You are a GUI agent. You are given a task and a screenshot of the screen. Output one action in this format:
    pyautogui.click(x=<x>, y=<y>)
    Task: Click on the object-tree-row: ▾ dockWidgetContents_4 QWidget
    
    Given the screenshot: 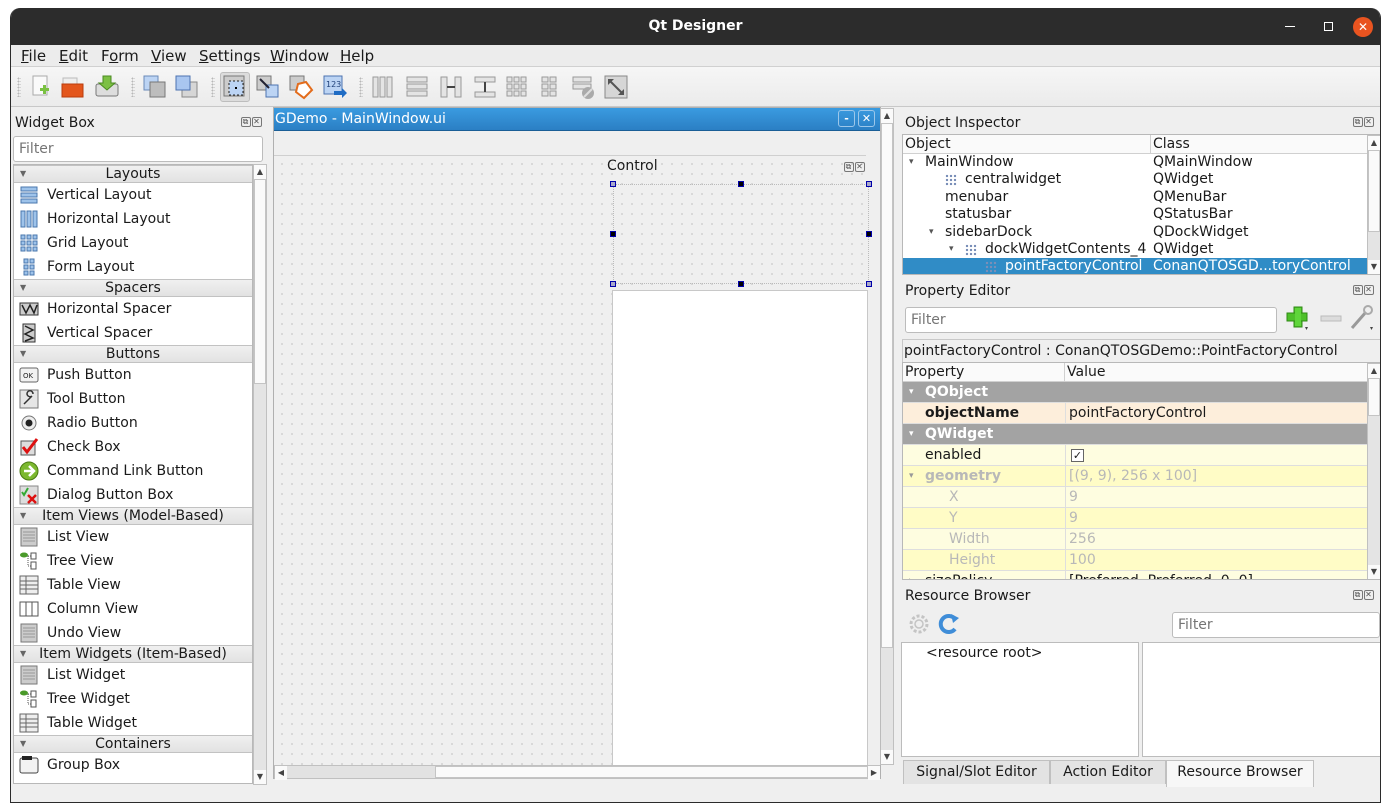 What is the action you would take?
    pyautogui.click(x=1135, y=249)
    